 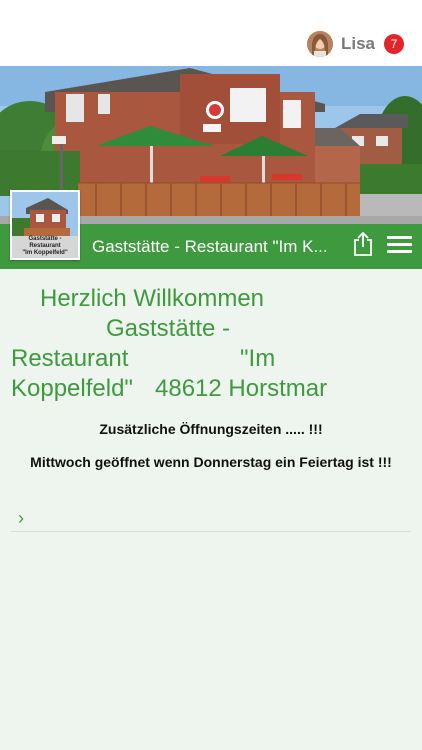 I want to click on user-profile: Lisa 7, so click(x=355, y=44).